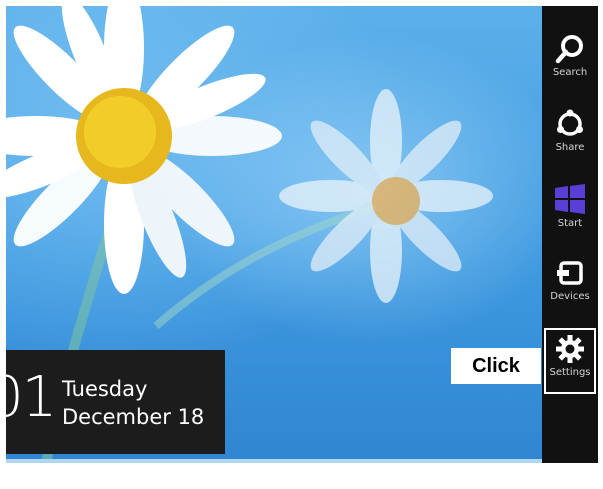  What do you see at coordinates (570, 372) in the screenshot?
I see `charm-settings-label: Settings` at bounding box center [570, 372].